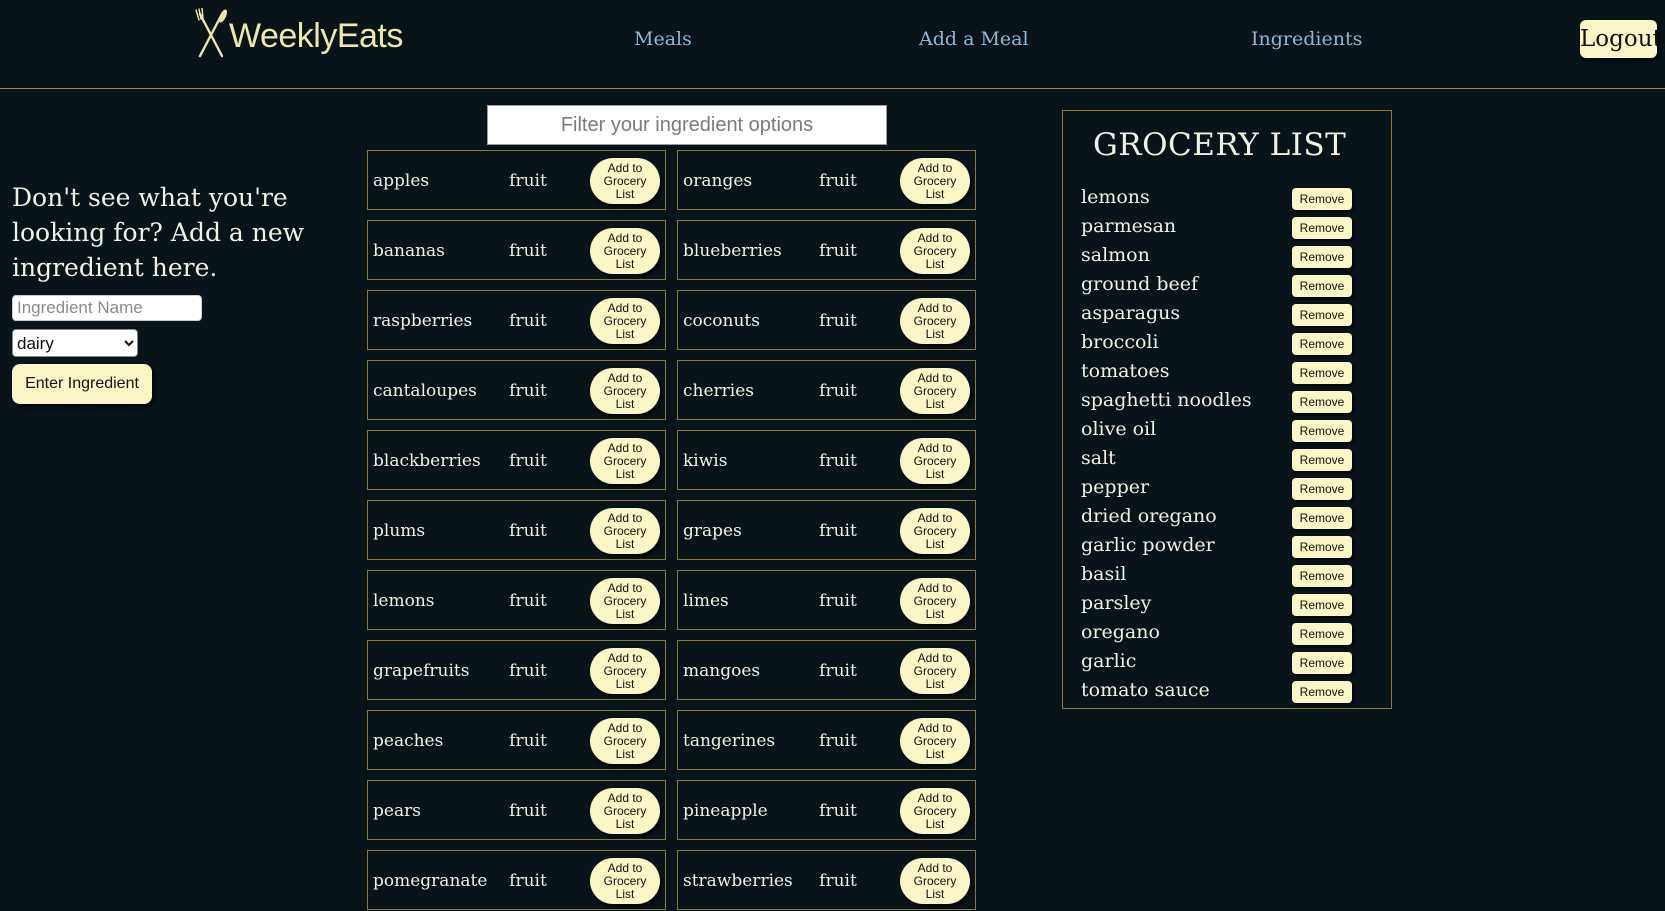 Image resolution: width=1665 pixels, height=911 pixels. I want to click on ingredient-card: cantaloupes fruit Add to Grocery List, so click(516, 390).